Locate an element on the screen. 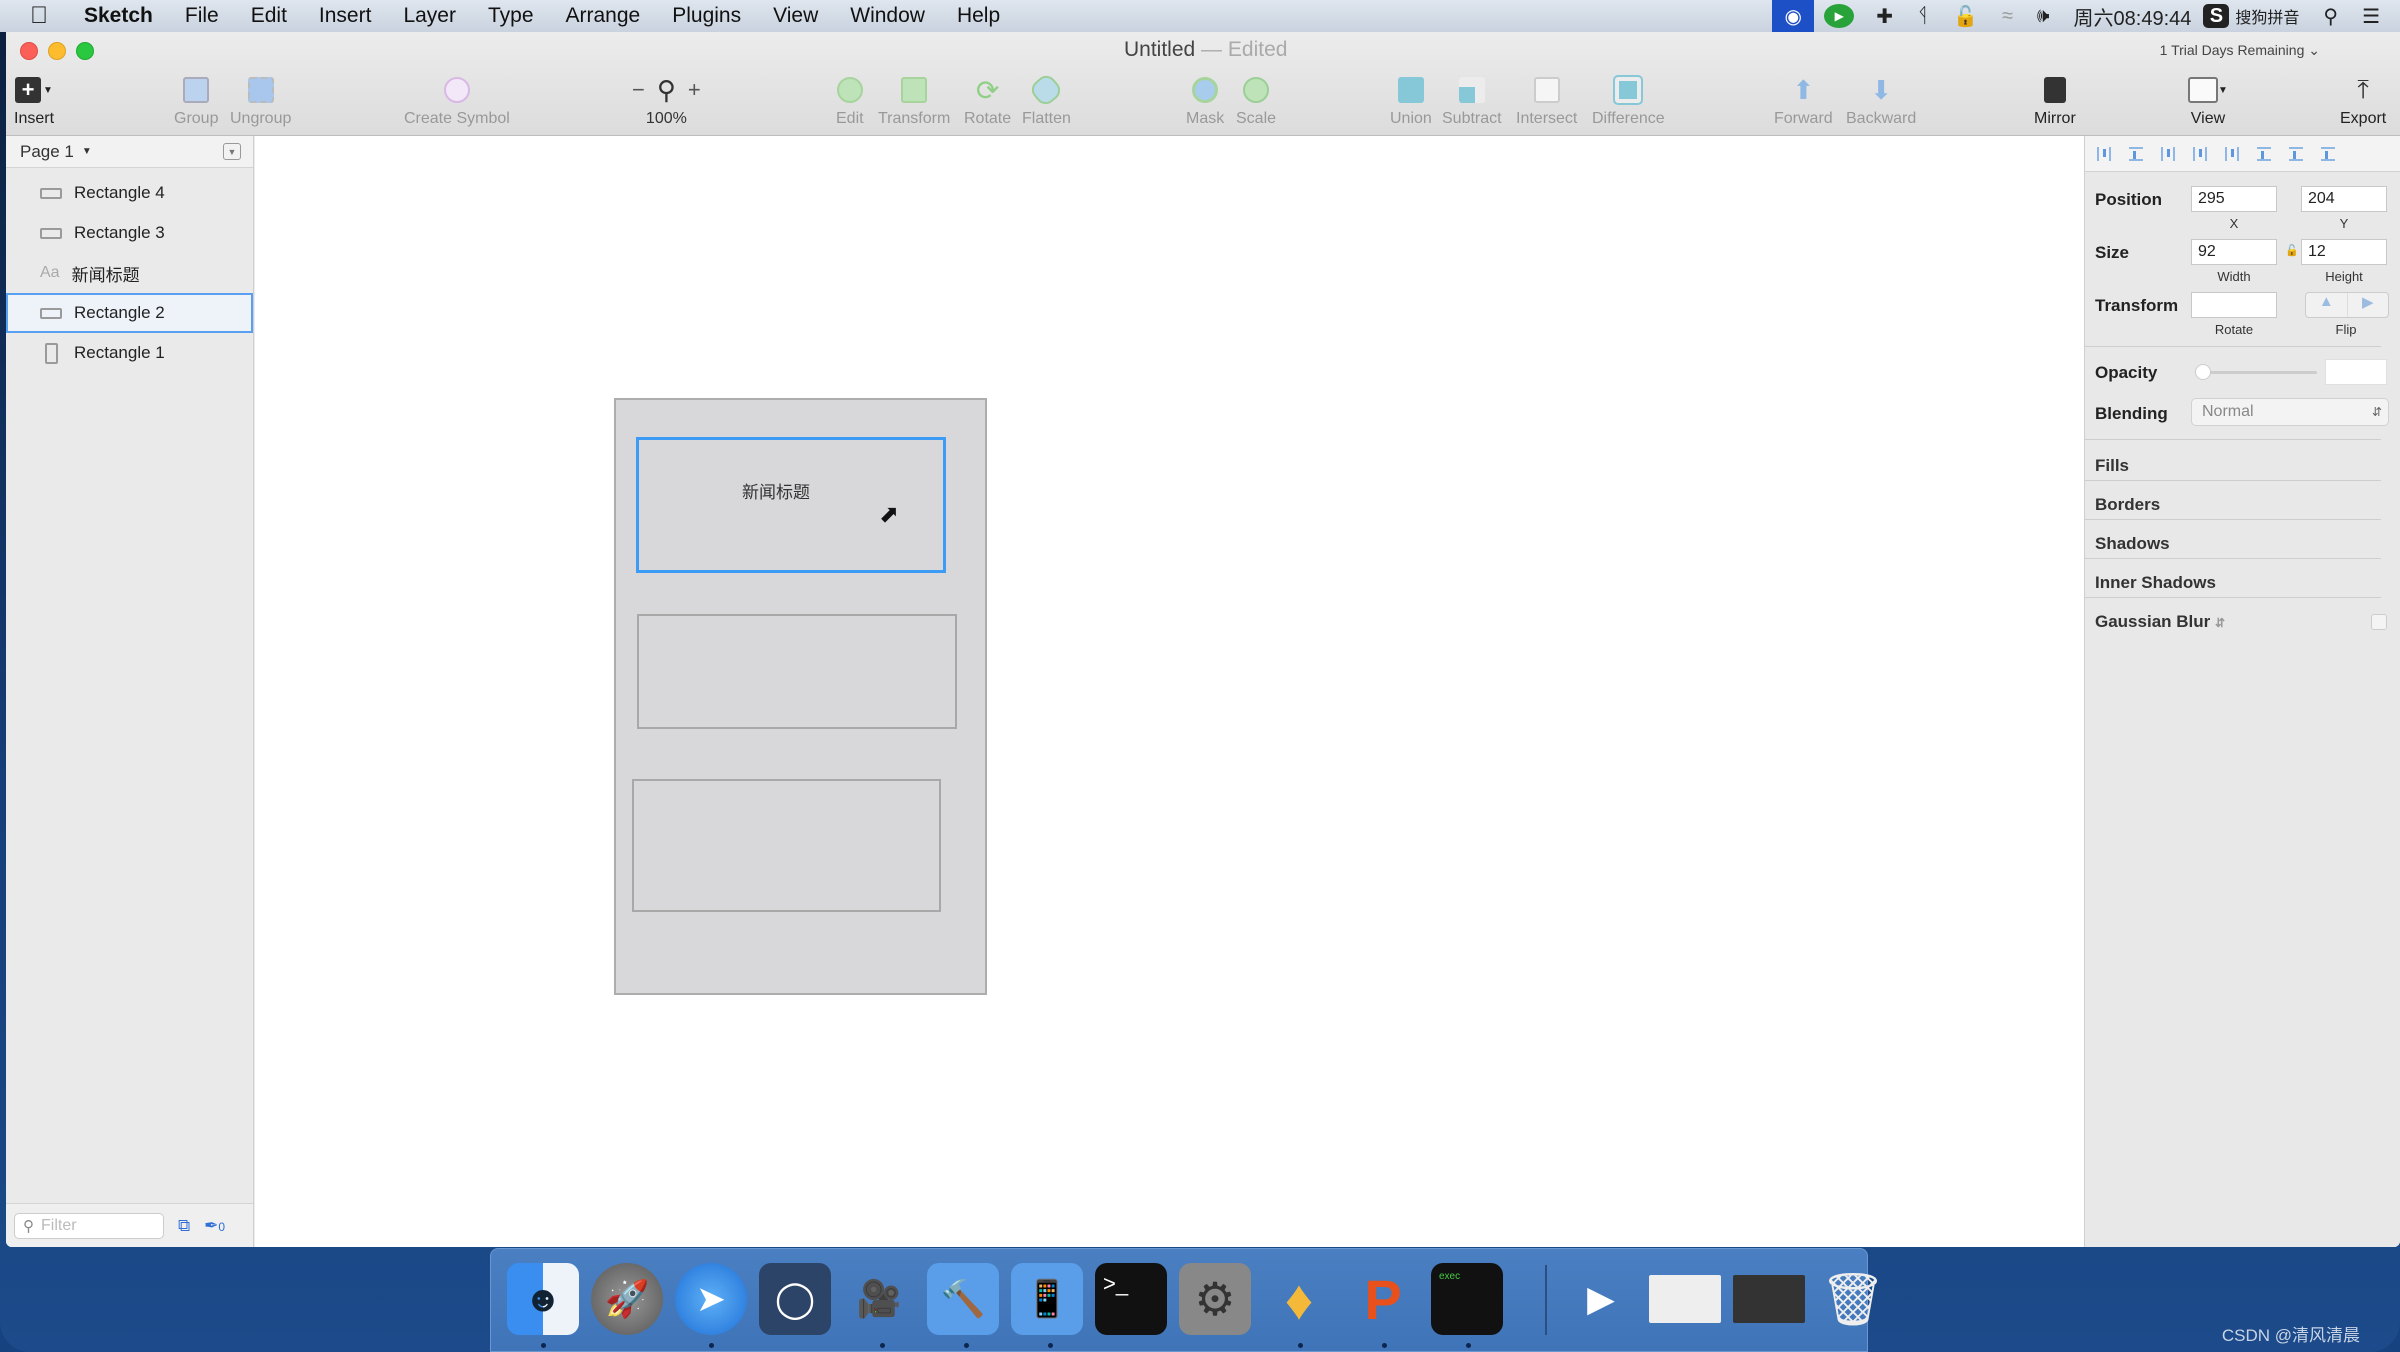 Image resolution: width=2400 pixels, height=1352 pixels. insert-button: + ▼ Insert is located at coordinates (34, 100).